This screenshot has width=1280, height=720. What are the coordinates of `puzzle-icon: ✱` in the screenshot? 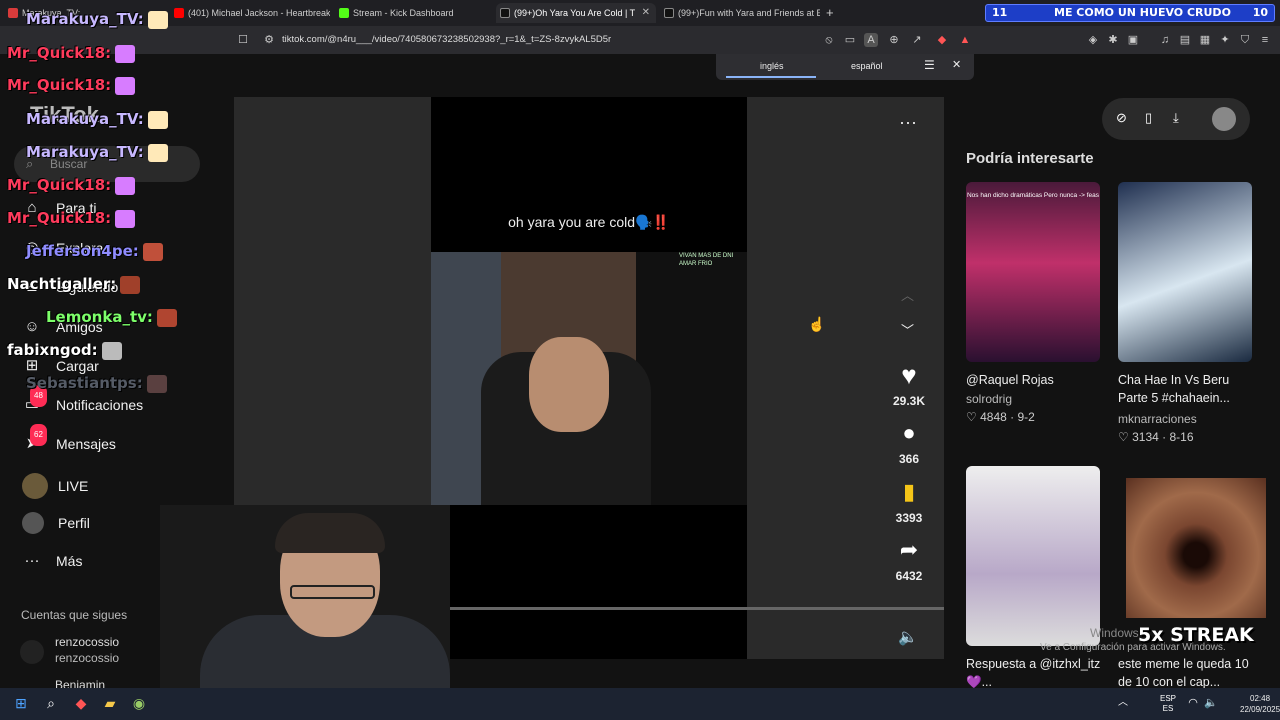 It's located at (1113, 40).